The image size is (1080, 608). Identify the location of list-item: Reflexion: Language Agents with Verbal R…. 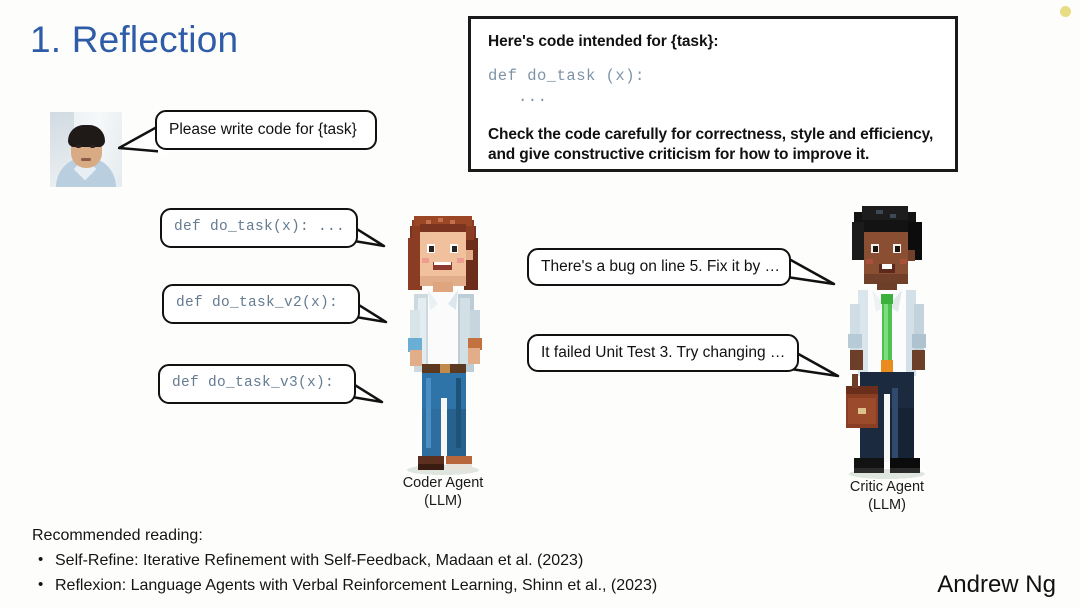
(347, 586).